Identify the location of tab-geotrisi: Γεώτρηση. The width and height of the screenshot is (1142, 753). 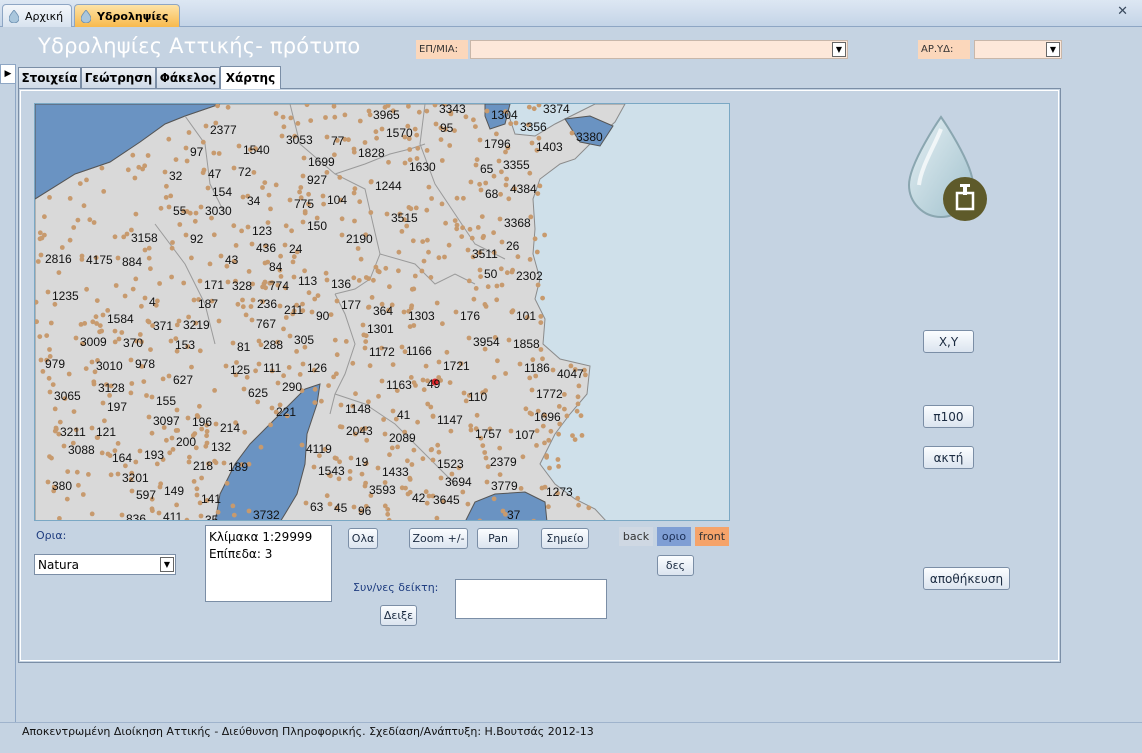
(118, 77).